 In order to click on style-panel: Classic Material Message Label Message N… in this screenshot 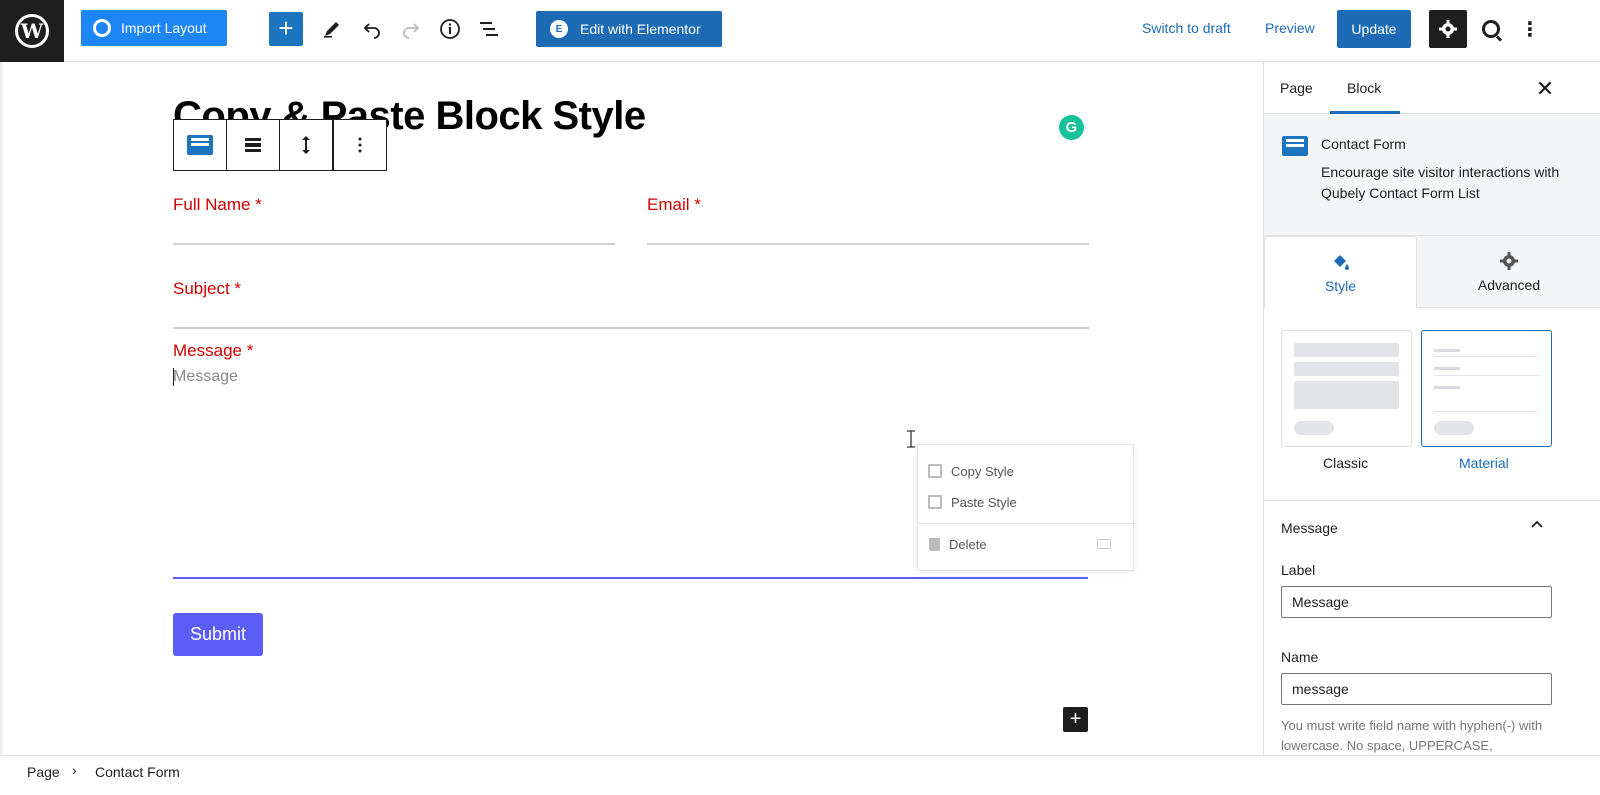, I will do `click(1432, 531)`.